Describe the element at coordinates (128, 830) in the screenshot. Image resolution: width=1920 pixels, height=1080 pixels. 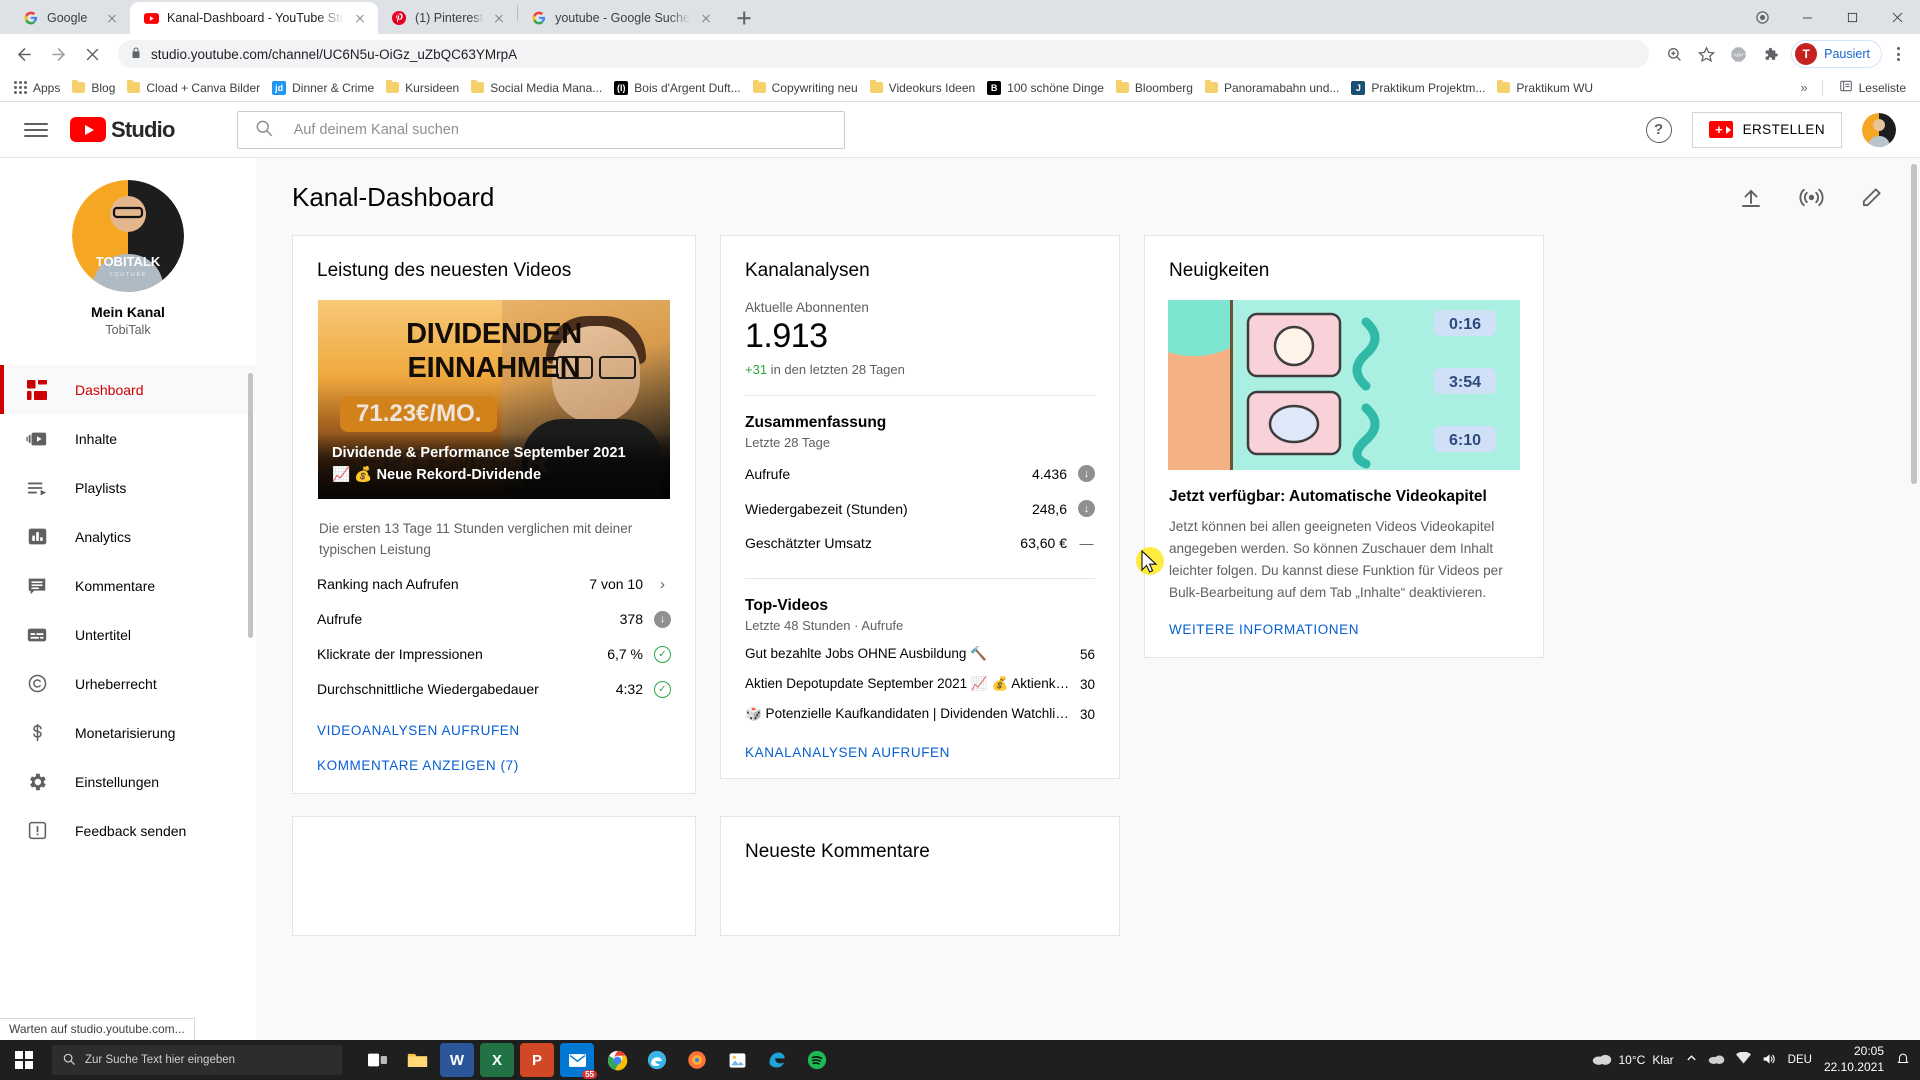
I see `sidebar-item-feedback: Feedback senden` at that location.